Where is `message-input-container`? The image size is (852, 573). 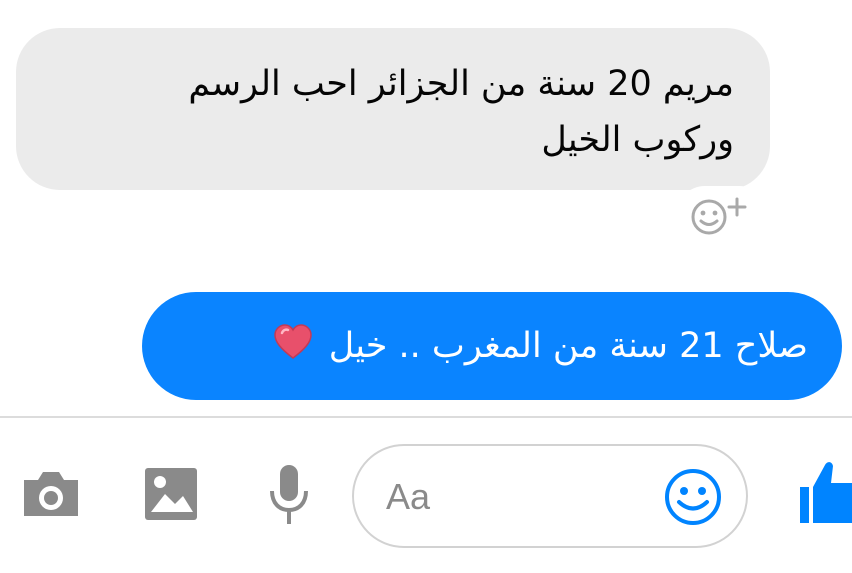 message-input-container is located at coordinates (550, 496).